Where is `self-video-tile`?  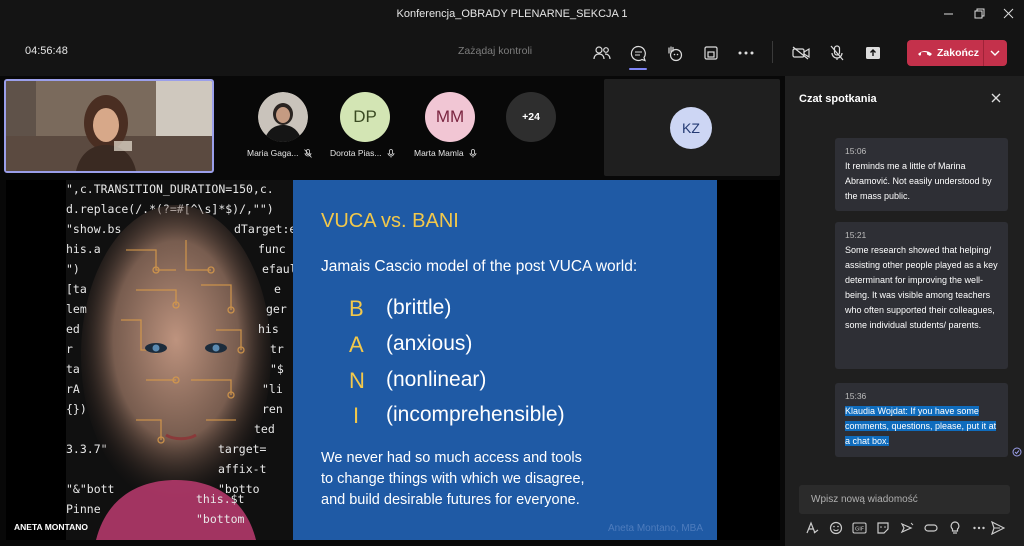 self-video-tile is located at coordinates (109, 126).